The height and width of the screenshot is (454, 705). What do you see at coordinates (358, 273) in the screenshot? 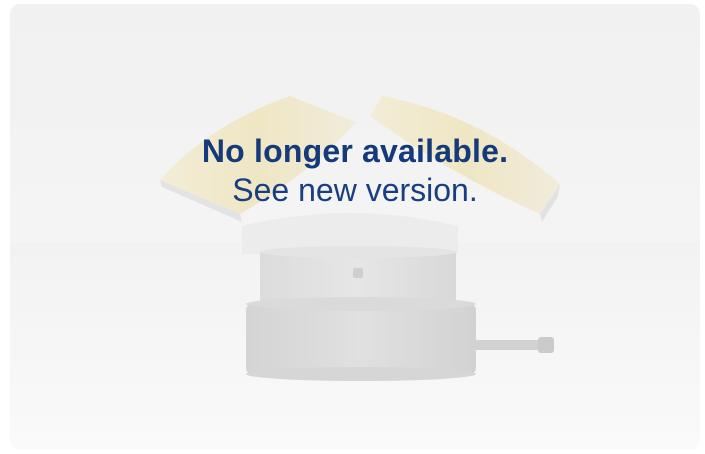
I see `set-screw` at bounding box center [358, 273].